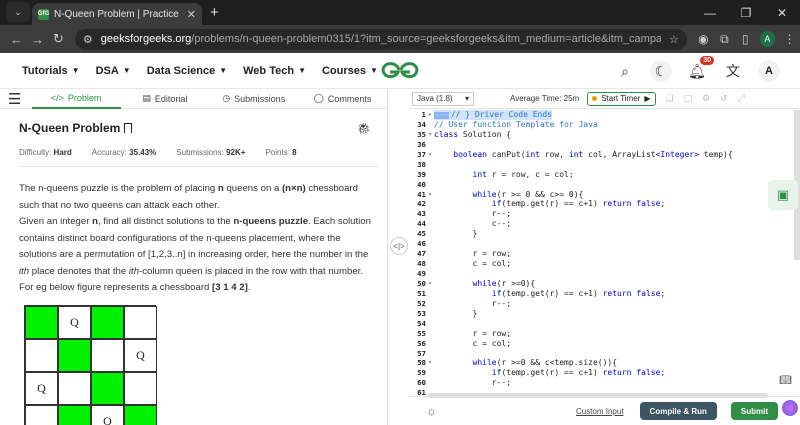 This screenshot has width=800, height=425. I want to click on custom-input-link: Custom Input, so click(600, 411).